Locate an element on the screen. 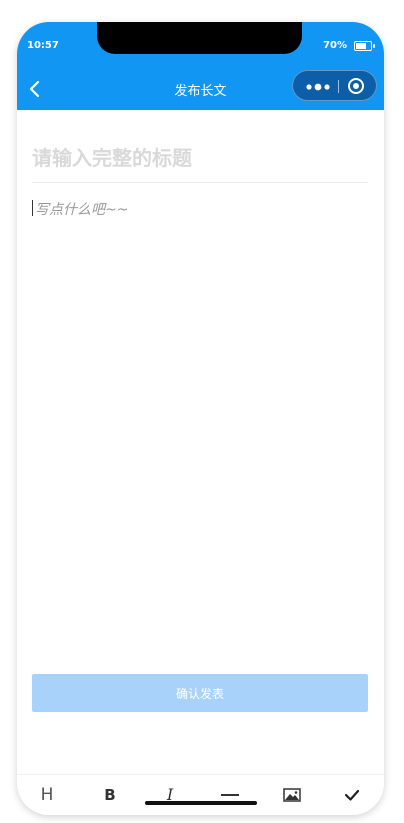 This screenshot has width=404, height=823. heading-button: H is located at coordinates (47, 795).